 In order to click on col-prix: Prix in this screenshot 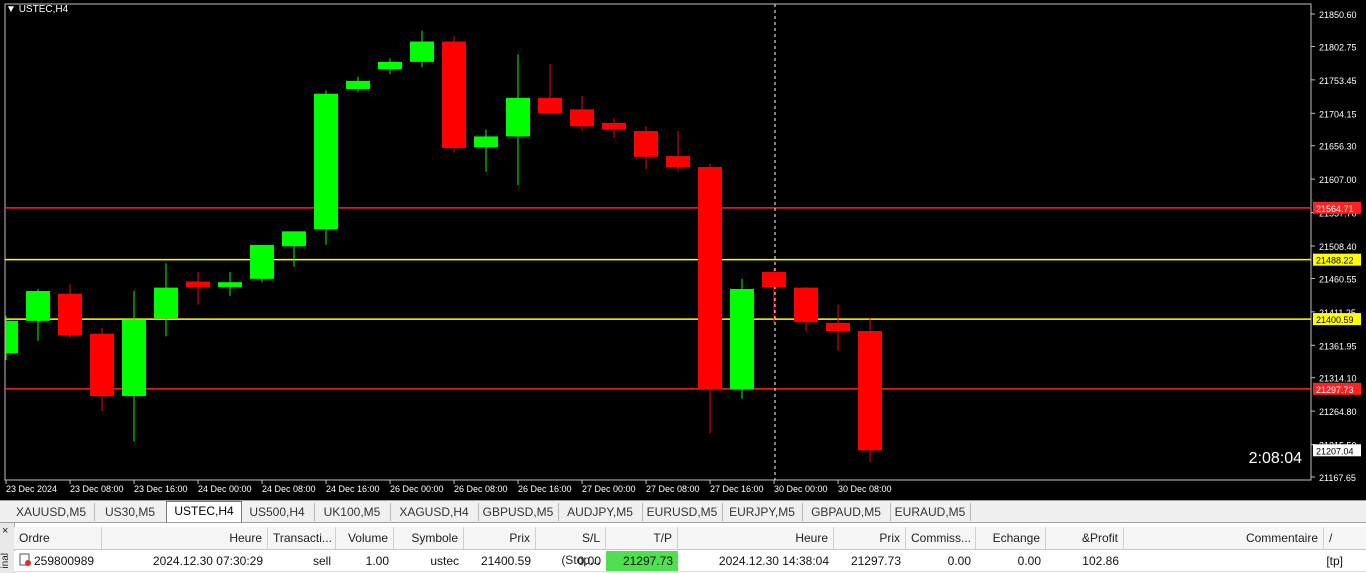, I will do `click(500, 538)`.